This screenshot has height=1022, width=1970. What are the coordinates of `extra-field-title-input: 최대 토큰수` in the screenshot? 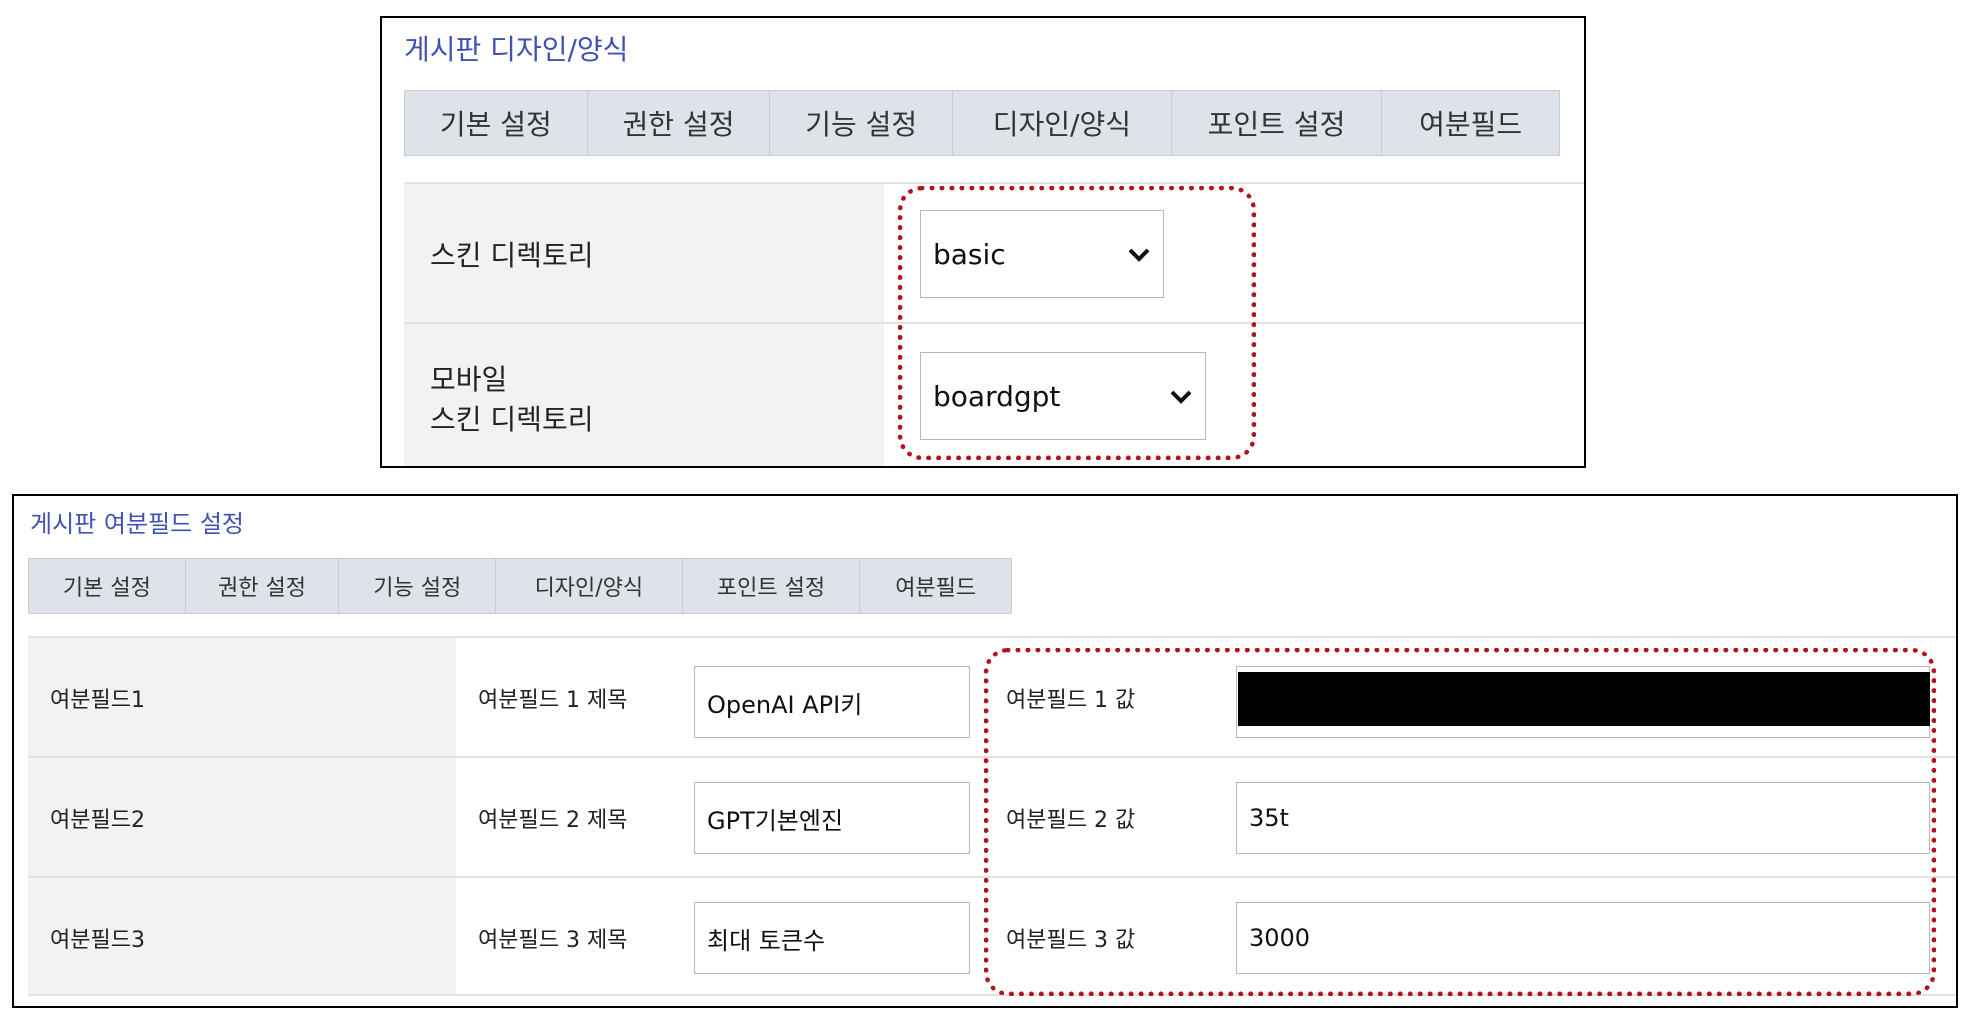 It's located at (832, 938).